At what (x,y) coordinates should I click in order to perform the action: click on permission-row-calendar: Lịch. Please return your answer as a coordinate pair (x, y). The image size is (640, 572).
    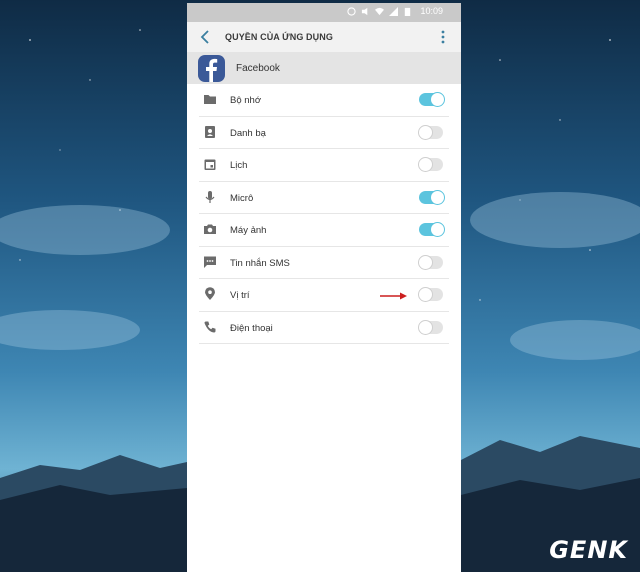
    Looking at the image, I should click on (324, 165).